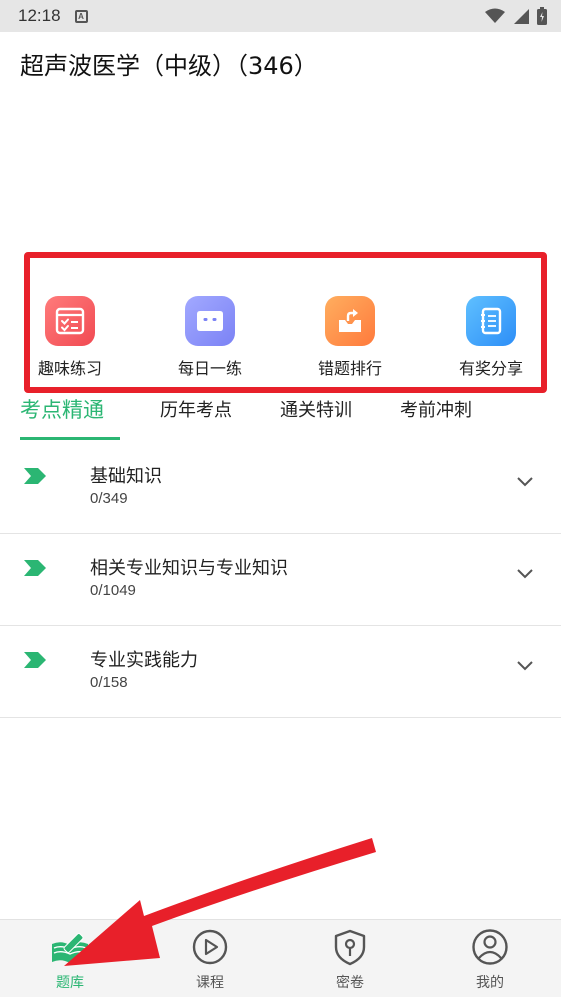  I want to click on tab-bar: 考点精通 历年考点 通关特训 考前冲刺, so click(280, 417).